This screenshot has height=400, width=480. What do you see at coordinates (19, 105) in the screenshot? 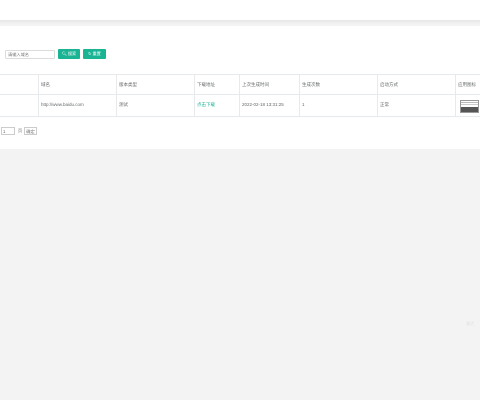
I see `cell-index` at bounding box center [19, 105].